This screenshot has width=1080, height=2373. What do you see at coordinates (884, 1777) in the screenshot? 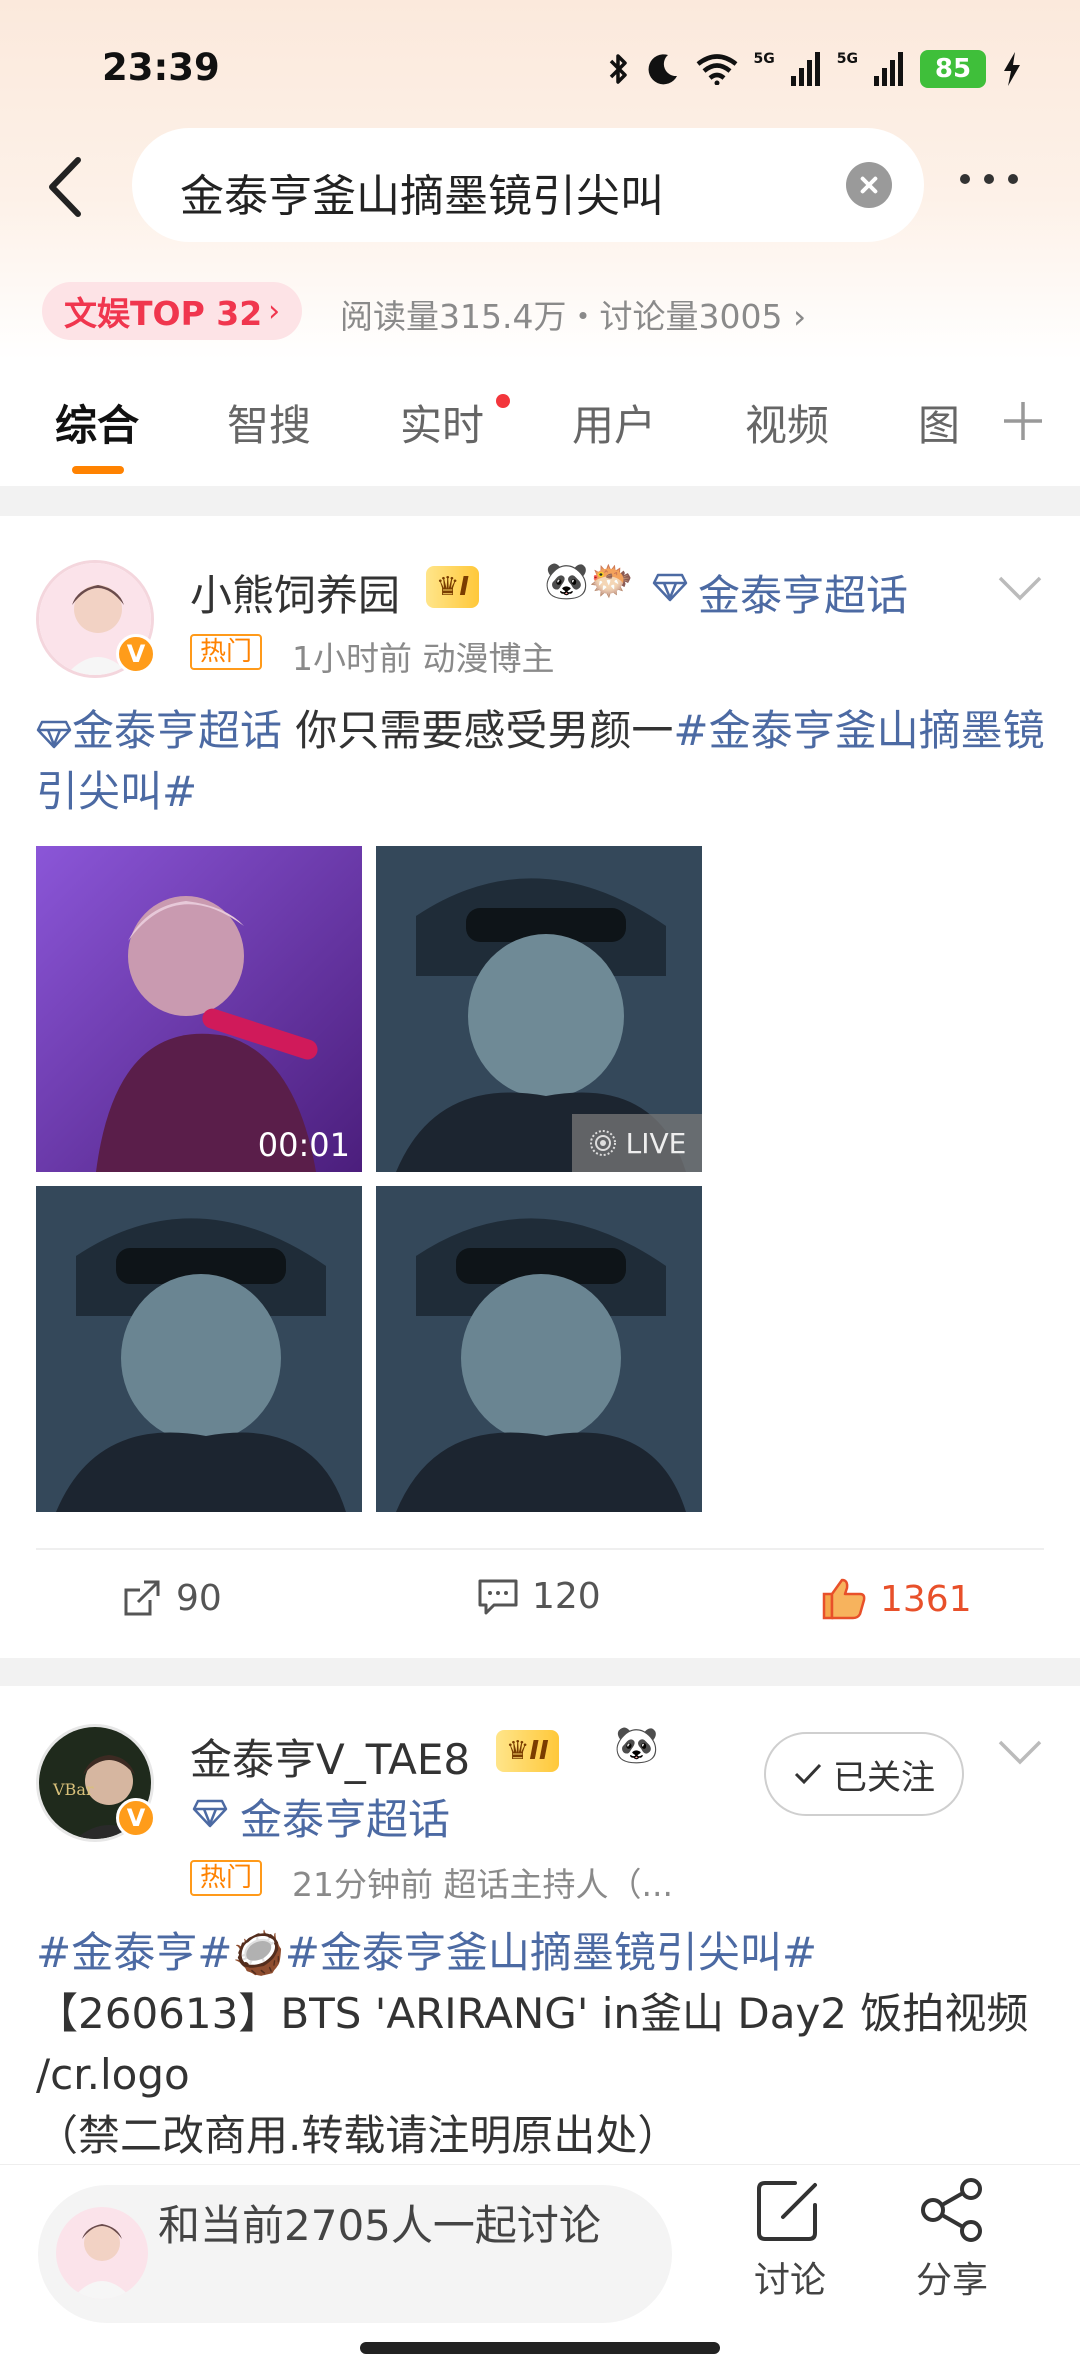
I see `follow-label: 已关注` at bounding box center [884, 1777].